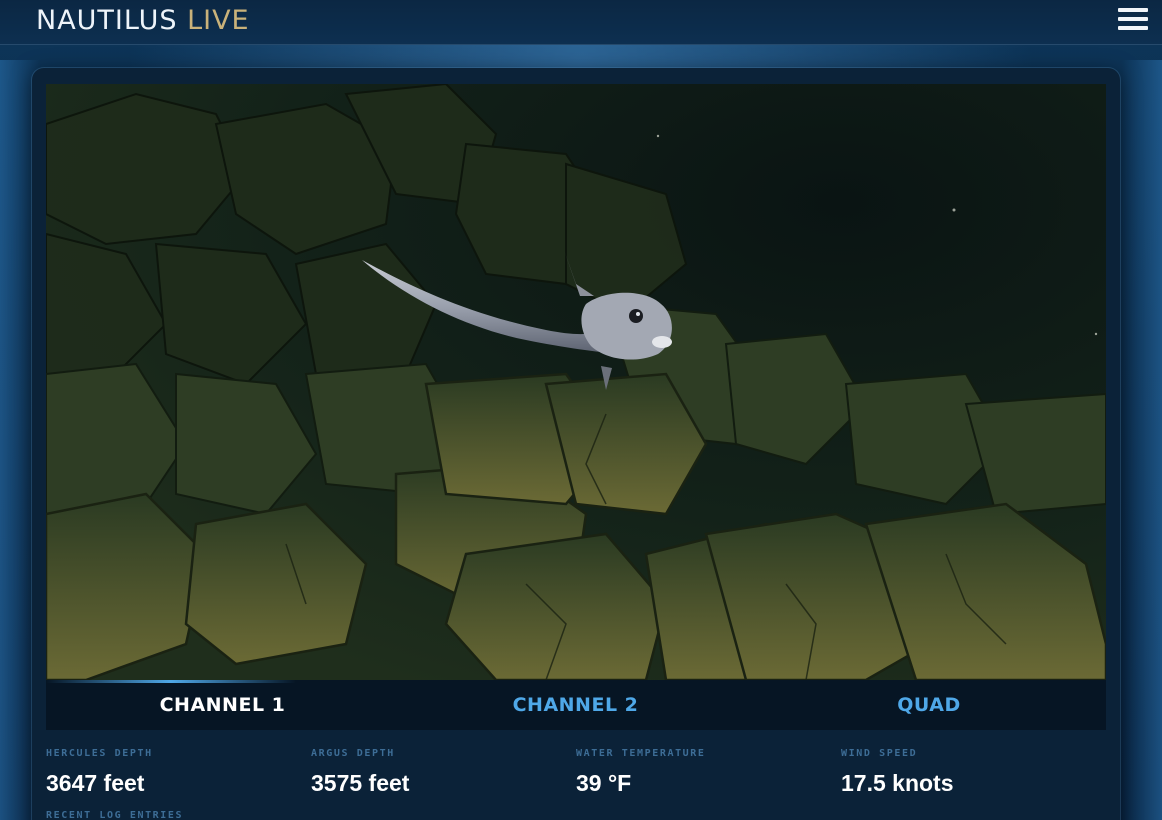 The width and height of the screenshot is (1162, 820). I want to click on wind-speed-label: WIND SPEED, so click(879, 753).